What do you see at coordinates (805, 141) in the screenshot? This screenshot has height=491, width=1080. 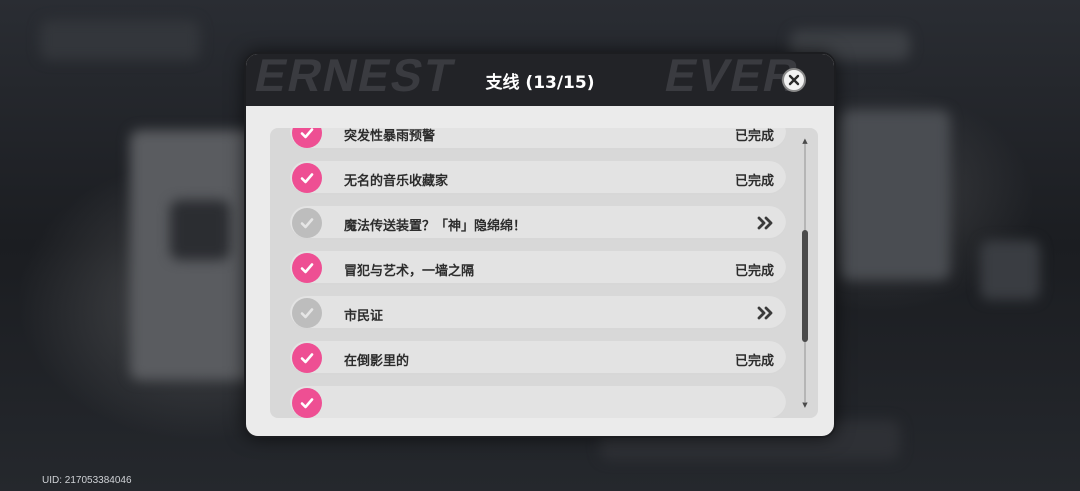 I see `scroll-up-icon: ▲` at bounding box center [805, 141].